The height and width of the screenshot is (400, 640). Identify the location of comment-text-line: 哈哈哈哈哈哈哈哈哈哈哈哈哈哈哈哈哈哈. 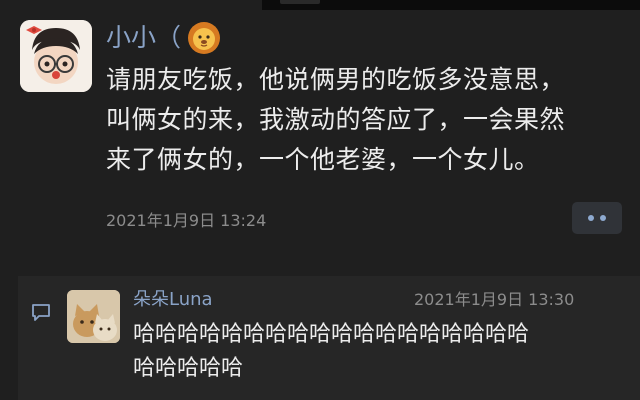
(331, 334).